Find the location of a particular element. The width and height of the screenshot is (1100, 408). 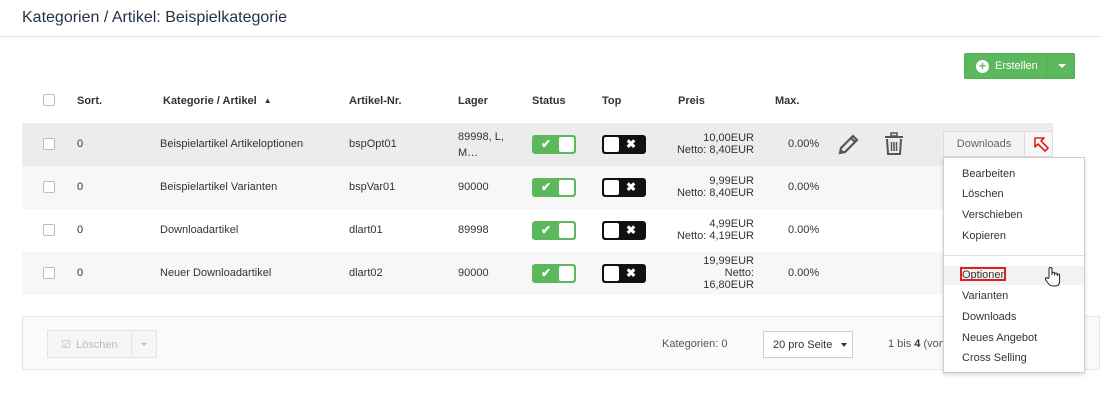

row-price-net: Netto: 4,19EUR is located at coordinates (715, 236).